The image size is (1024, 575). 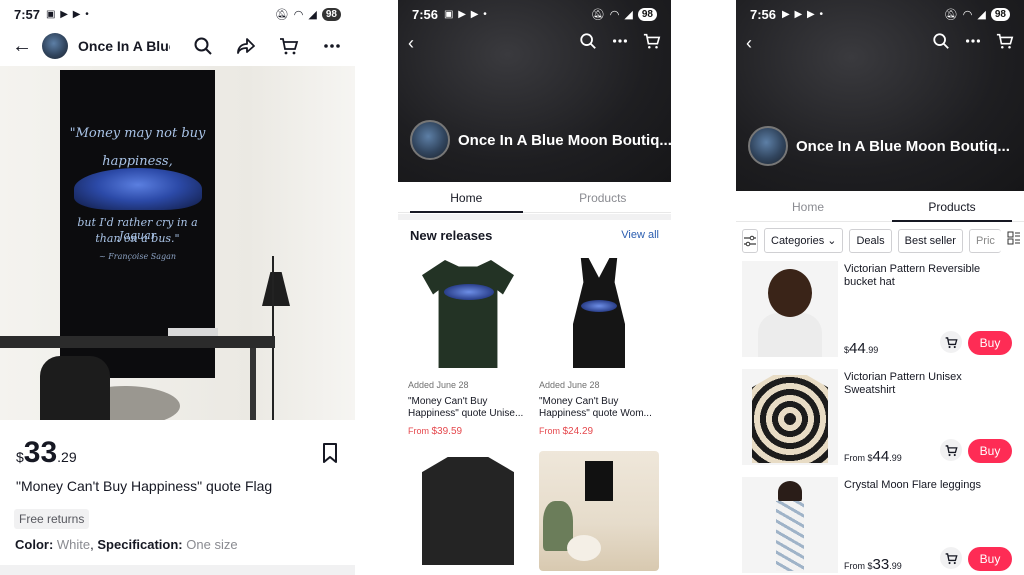 What do you see at coordinates (177, 570) in the screenshot?
I see `section-divider` at bounding box center [177, 570].